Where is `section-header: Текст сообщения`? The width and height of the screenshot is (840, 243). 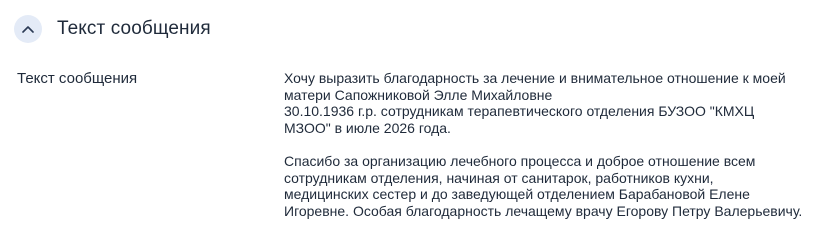
section-header: Текст сообщения is located at coordinates (112, 29).